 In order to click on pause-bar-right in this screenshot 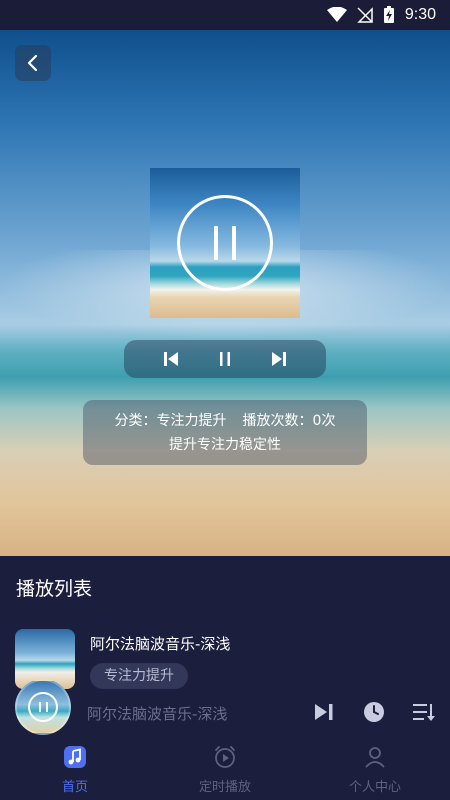, I will do `click(234, 243)`.